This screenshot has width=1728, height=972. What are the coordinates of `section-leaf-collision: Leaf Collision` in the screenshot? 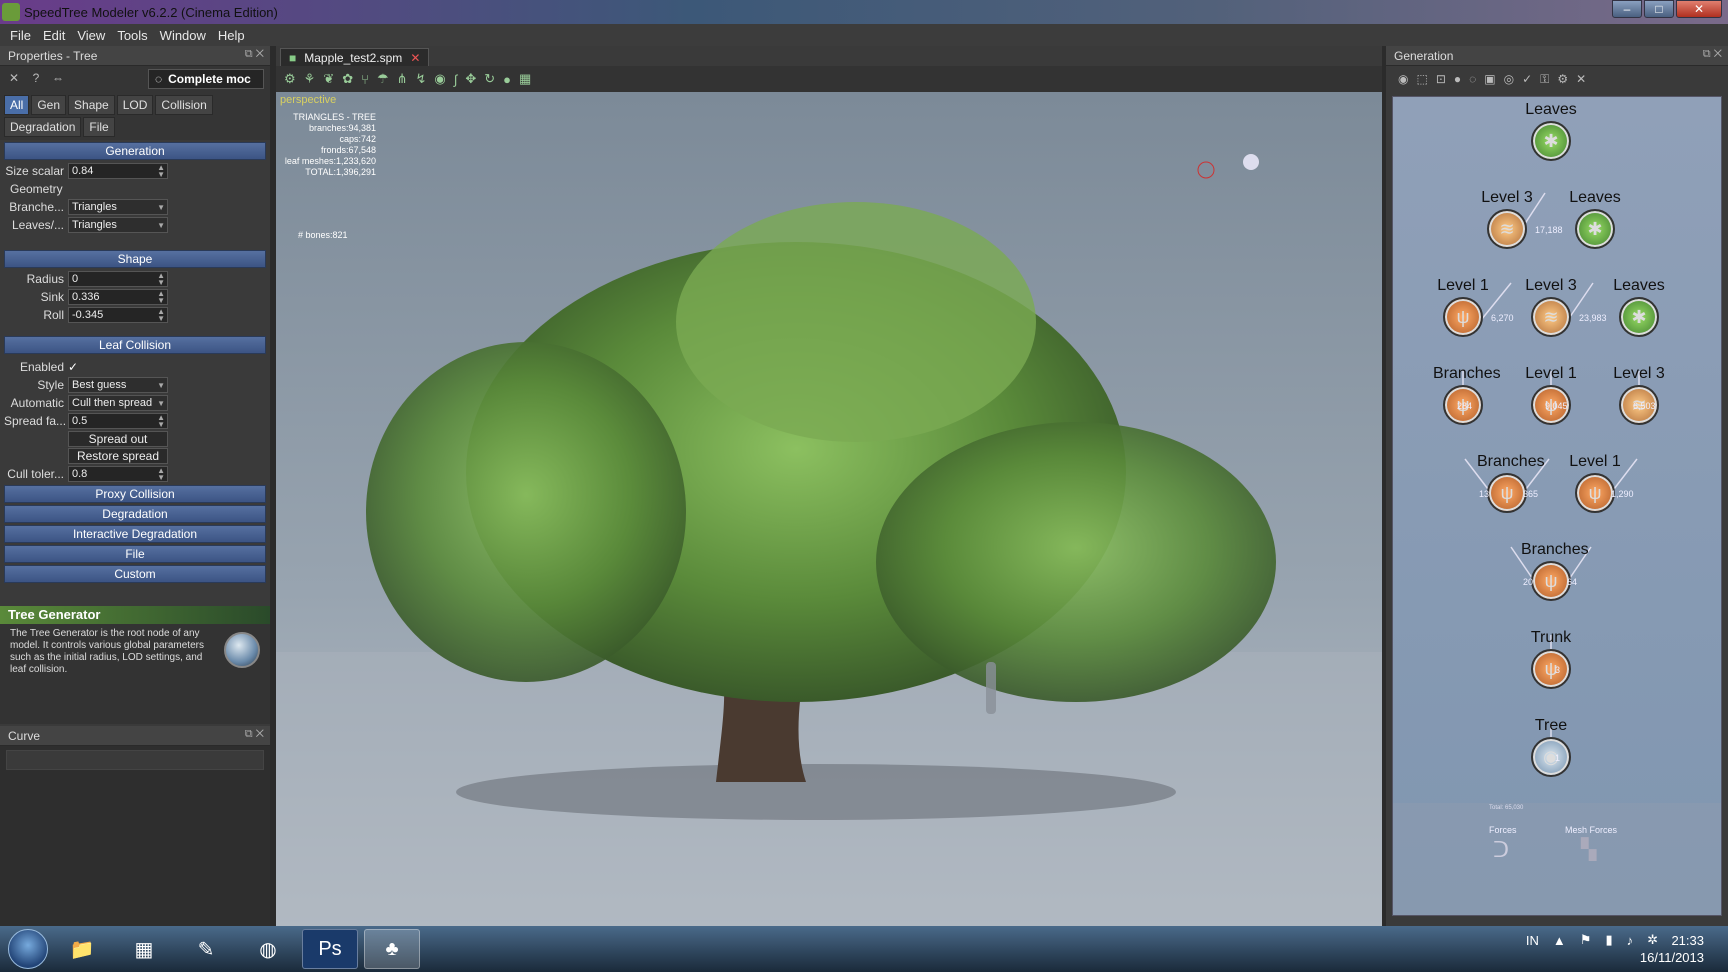 It's located at (135, 345).